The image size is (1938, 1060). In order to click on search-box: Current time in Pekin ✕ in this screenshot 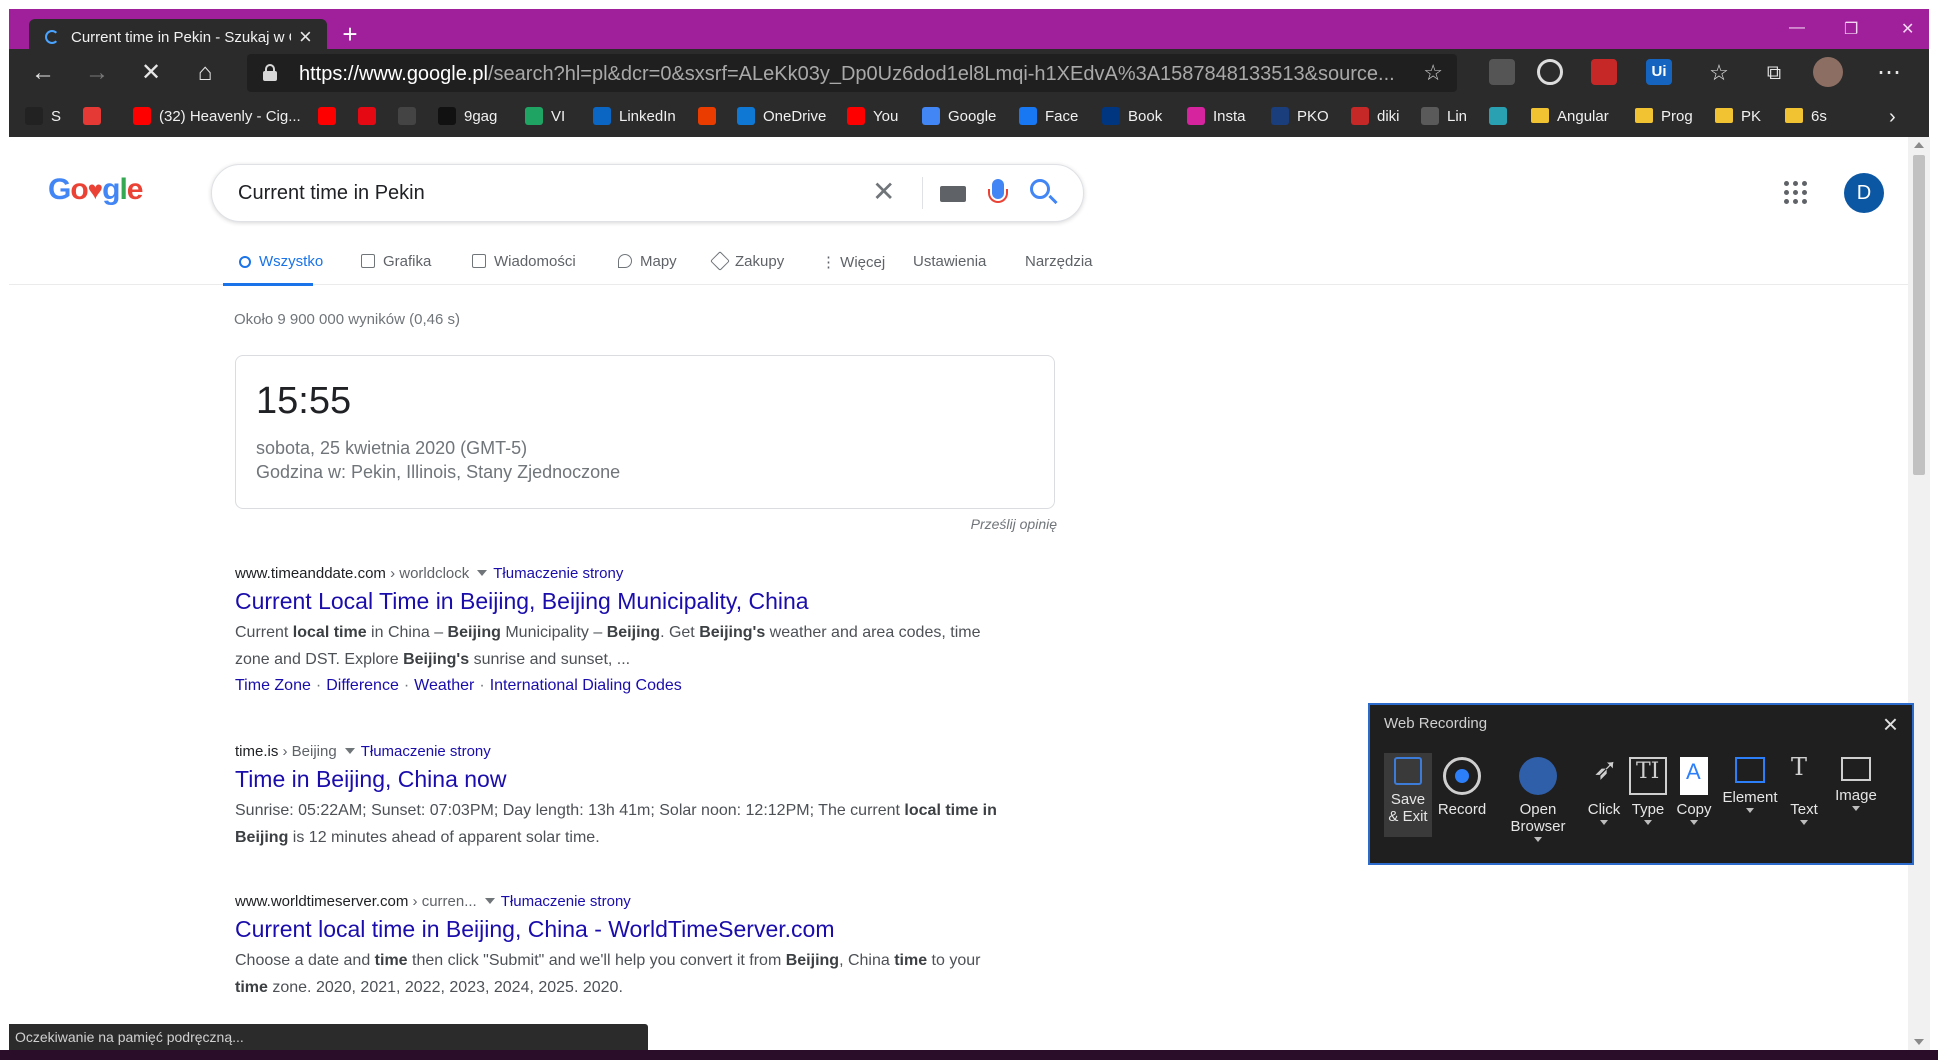, I will do `click(647, 193)`.